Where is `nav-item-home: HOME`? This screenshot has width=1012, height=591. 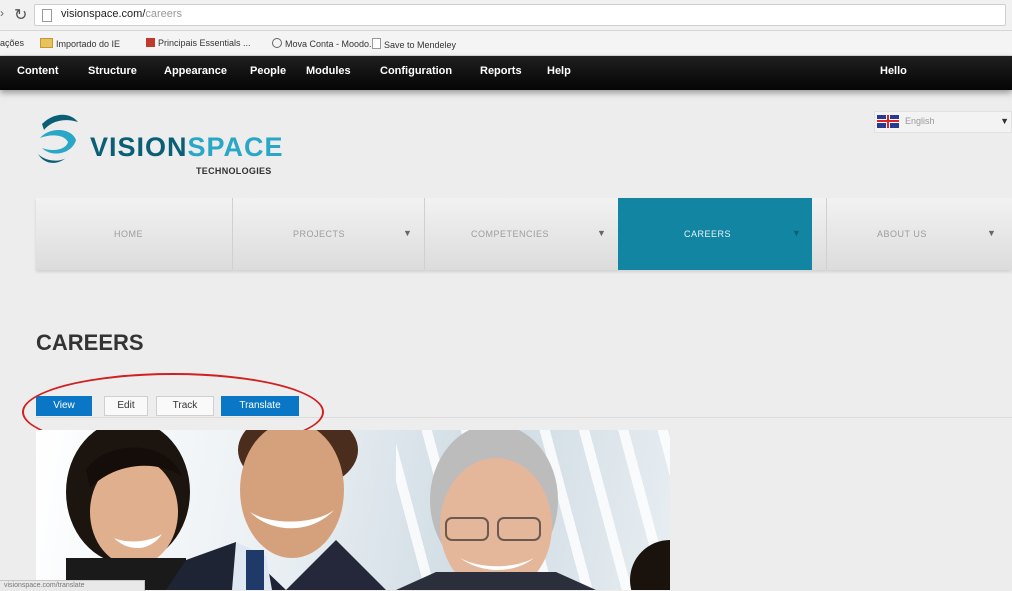 nav-item-home: HOME is located at coordinates (134, 234).